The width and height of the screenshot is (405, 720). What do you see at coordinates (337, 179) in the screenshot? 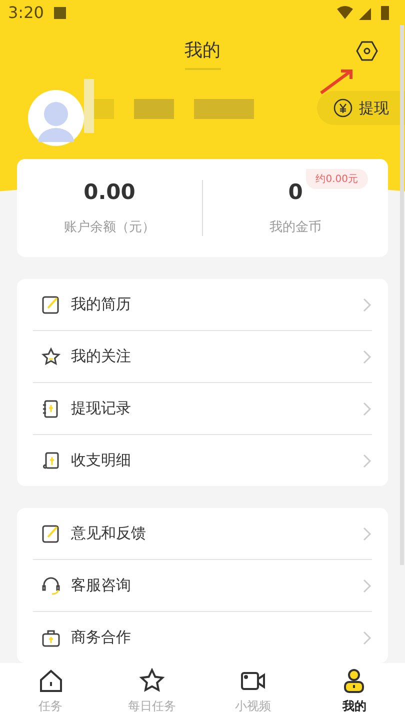
I see `coin-badge: 约0.00元` at bounding box center [337, 179].